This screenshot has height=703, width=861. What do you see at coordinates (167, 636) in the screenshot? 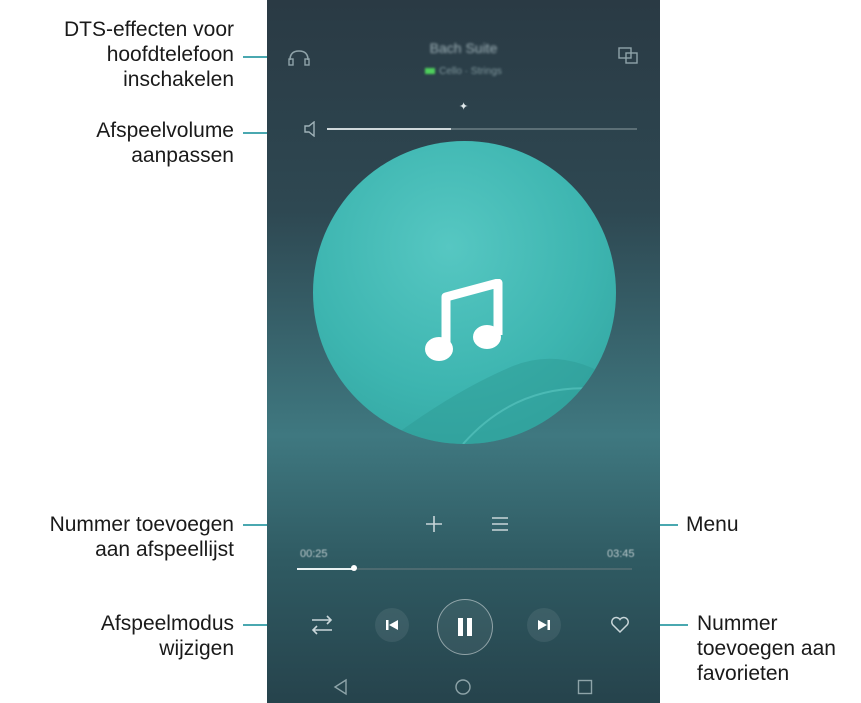
I see `callout-play-mode: Afspeelmodus wijzigen` at bounding box center [167, 636].